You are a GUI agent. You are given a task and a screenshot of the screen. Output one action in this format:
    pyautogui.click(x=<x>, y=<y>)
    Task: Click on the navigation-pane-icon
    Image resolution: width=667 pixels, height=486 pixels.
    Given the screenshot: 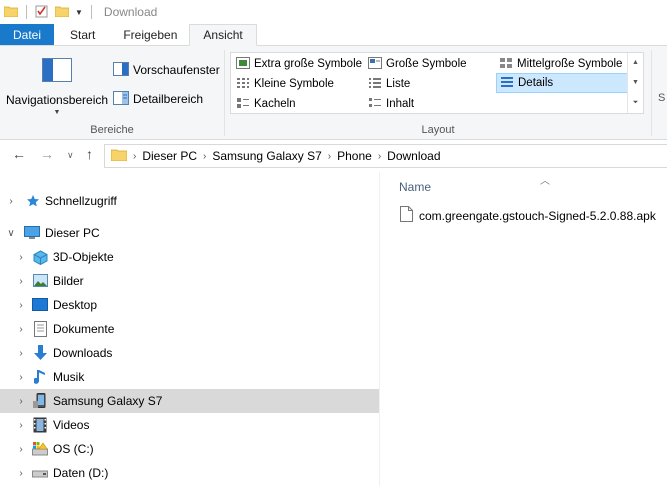 What is the action you would take?
    pyautogui.click(x=57, y=71)
    